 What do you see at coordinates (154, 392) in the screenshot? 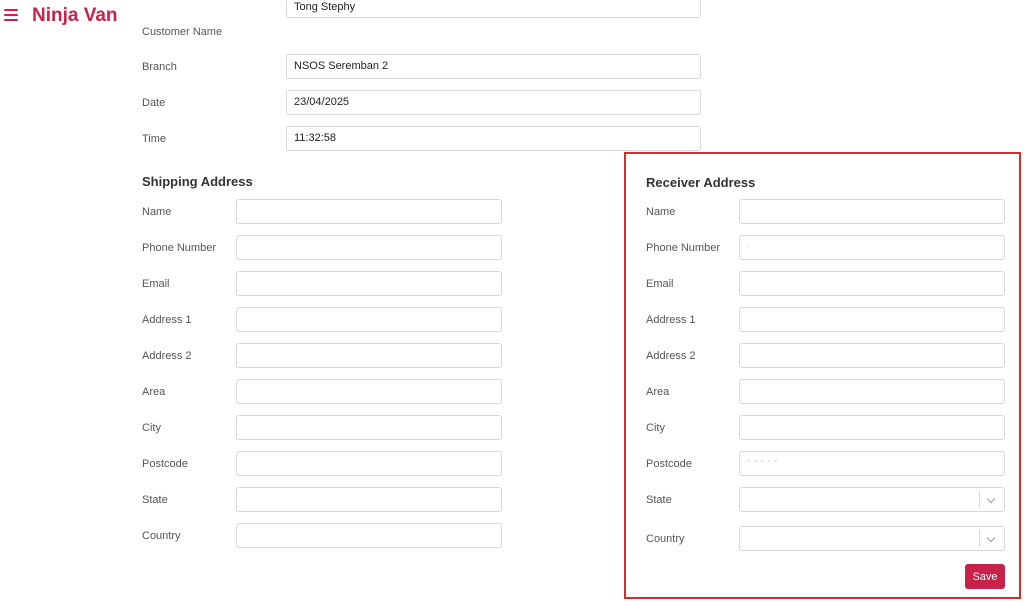
I see `shipping-area-label: Area` at bounding box center [154, 392].